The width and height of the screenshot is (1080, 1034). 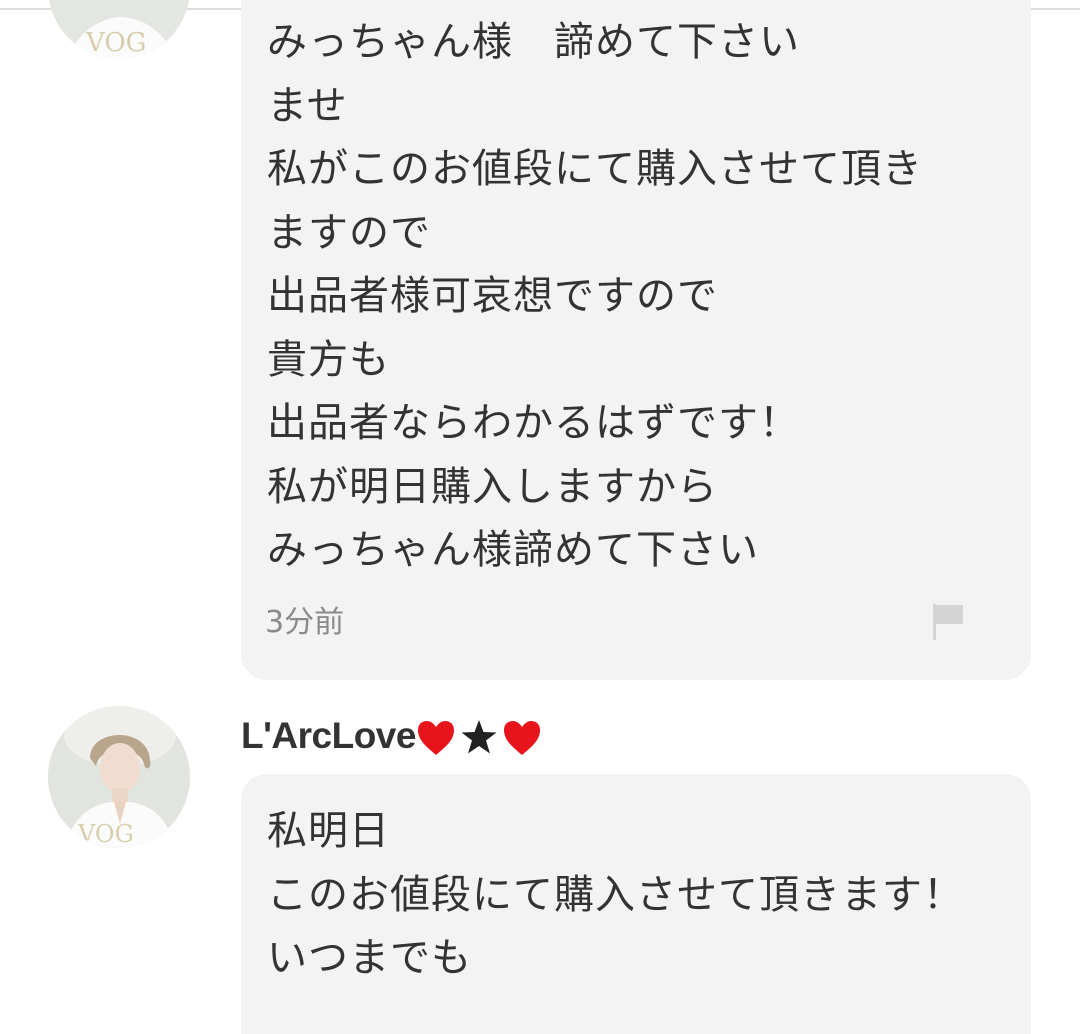 What do you see at coordinates (595, 169) in the screenshot?
I see `comment-line: 私がこのお値段にて購入させて頂き` at bounding box center [595, 169].